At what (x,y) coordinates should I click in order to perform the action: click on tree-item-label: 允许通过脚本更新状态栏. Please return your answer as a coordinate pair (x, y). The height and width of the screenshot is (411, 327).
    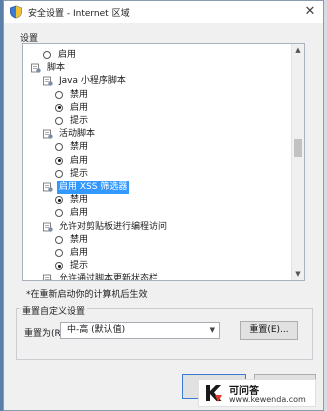
    Looking at the image, I should click on (109, 277).